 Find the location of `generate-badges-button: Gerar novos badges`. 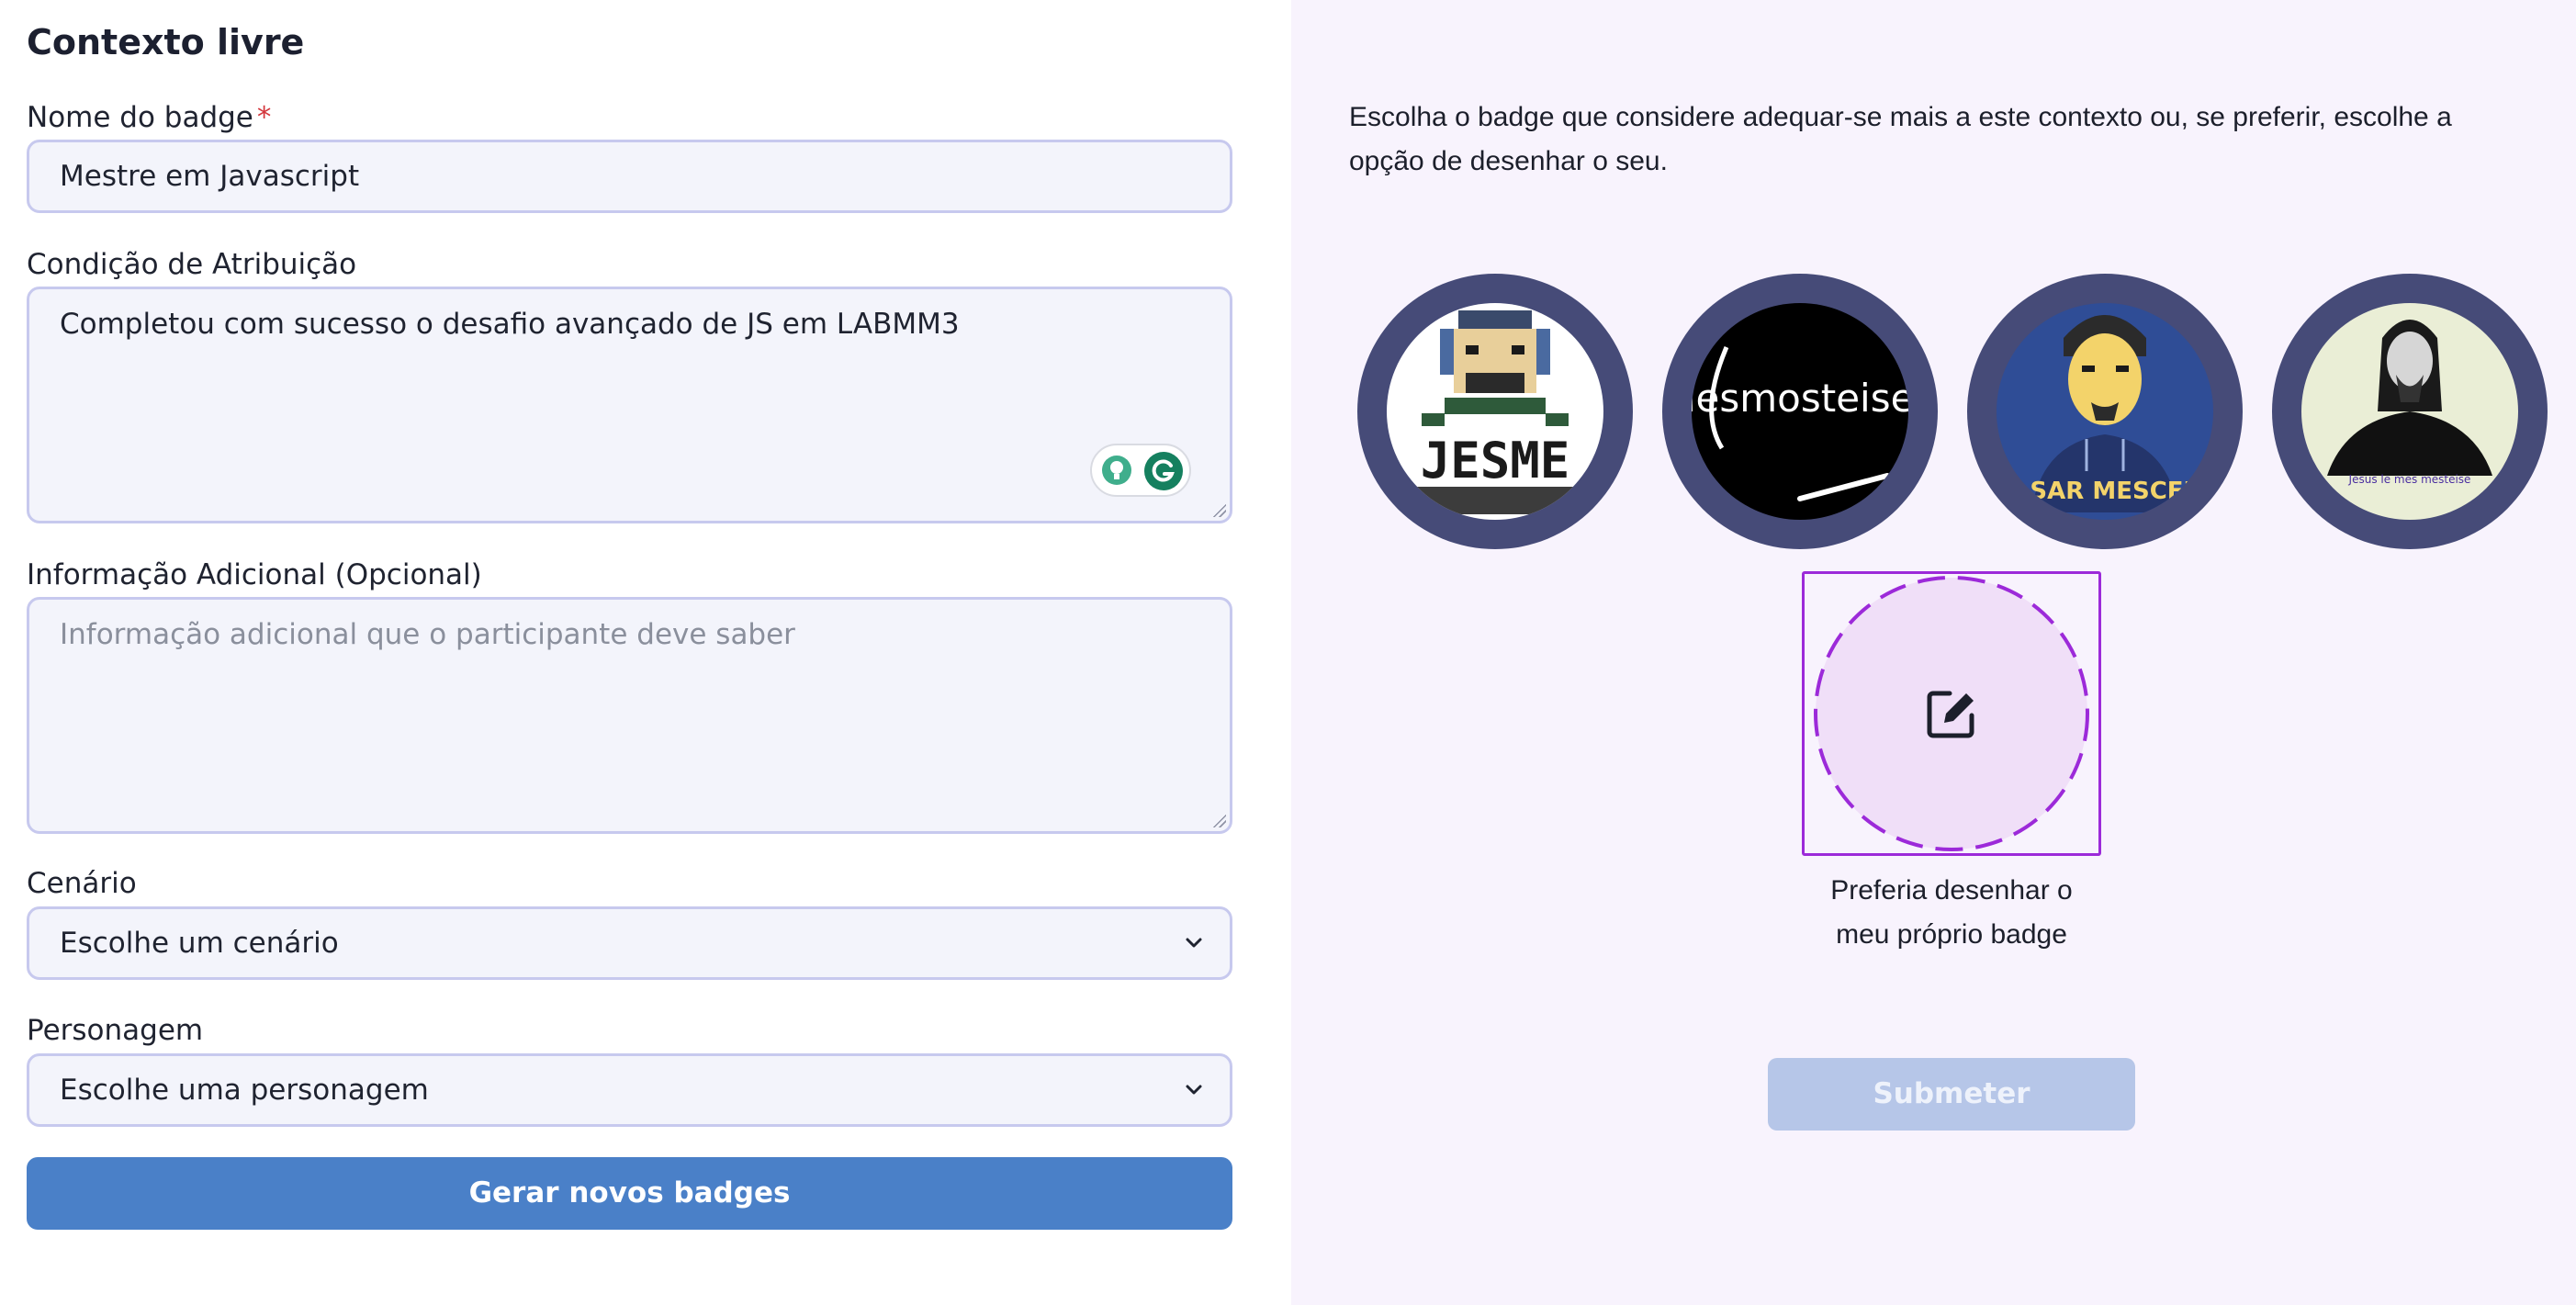

generate-badges-button: Gerar novos badges is located at coordinates (629, 1193).